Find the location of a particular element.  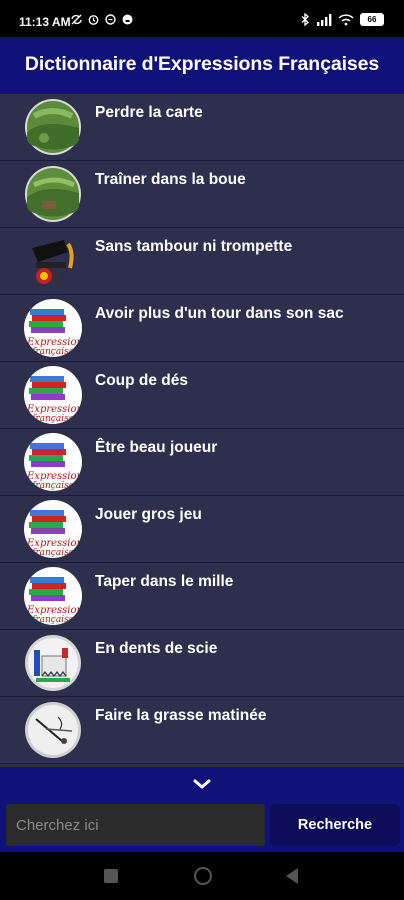

app-bar: Dictionnaire d'Expressions Françaises is located at coordinates (202, 66).